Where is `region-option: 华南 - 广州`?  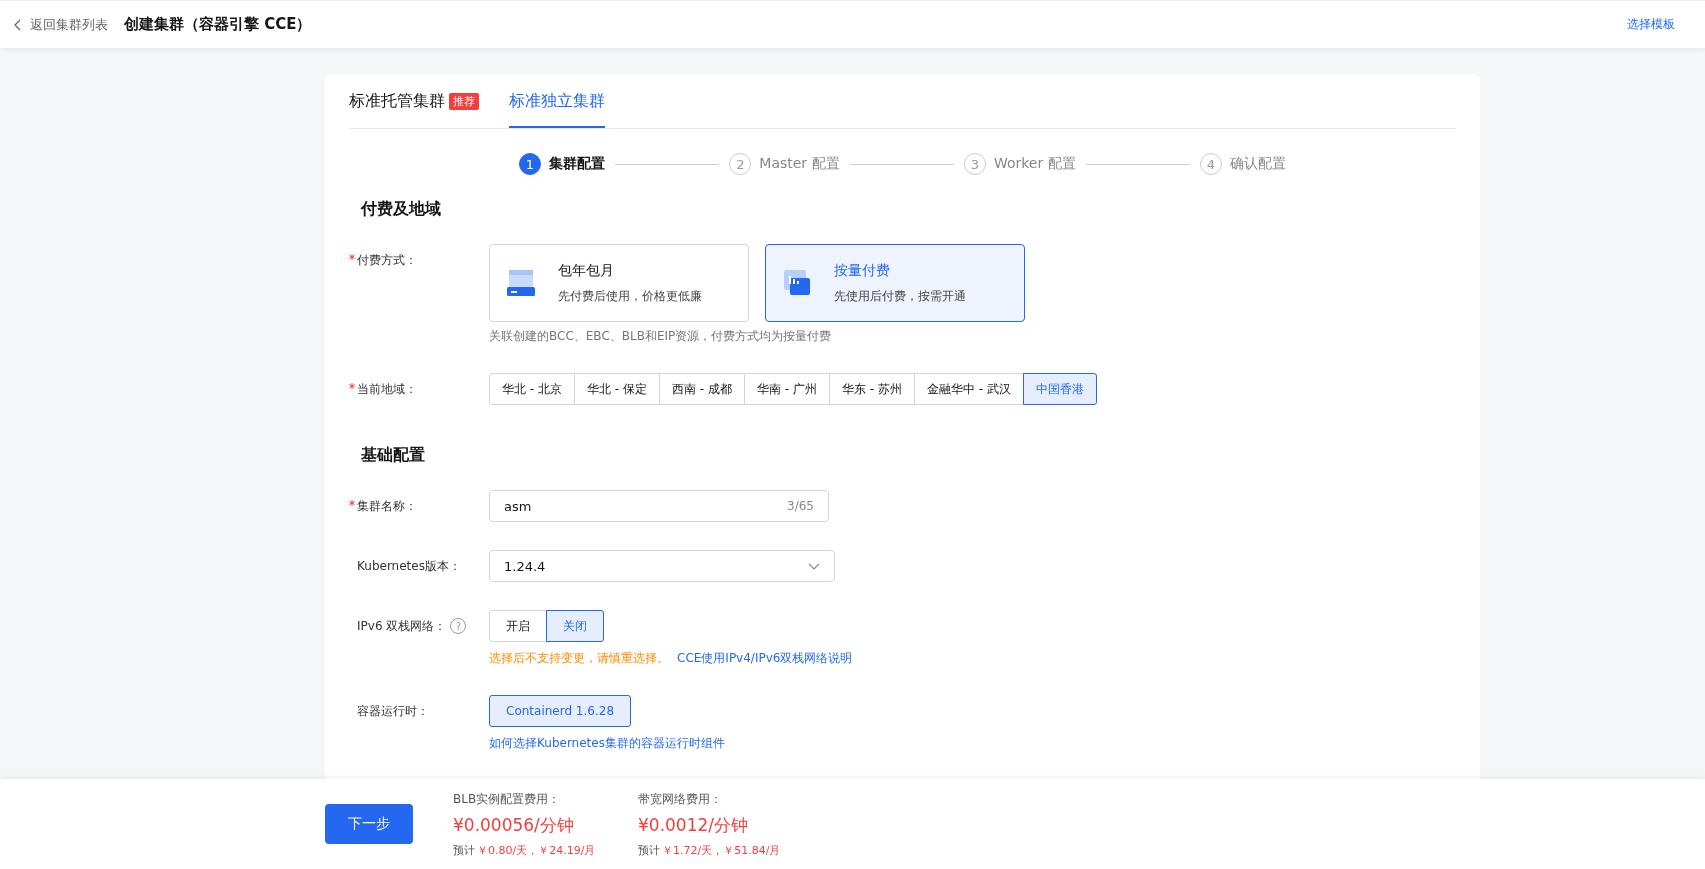 region-option: 华南 - 广州 is located at coordinates (786, 389).